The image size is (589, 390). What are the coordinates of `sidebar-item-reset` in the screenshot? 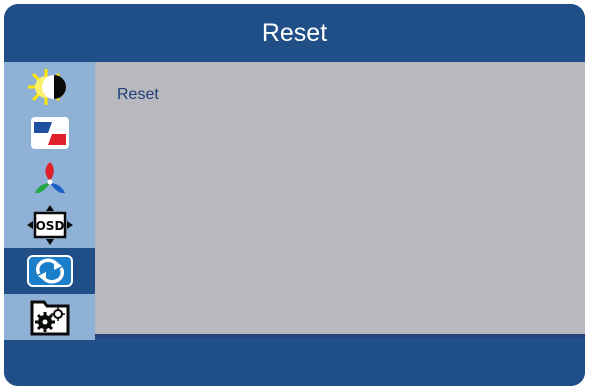 It's located at (49, 271).